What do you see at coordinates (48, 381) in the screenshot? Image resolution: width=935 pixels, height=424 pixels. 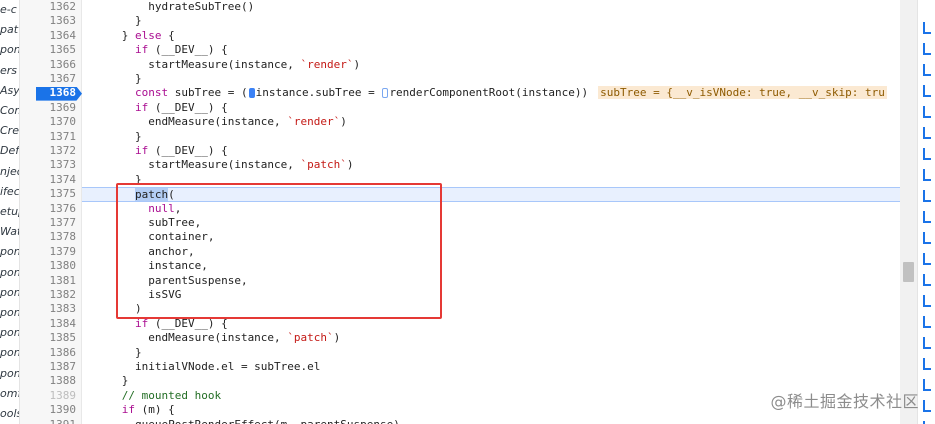 I see `line-number: 1388` at bounding box center [48, 381].